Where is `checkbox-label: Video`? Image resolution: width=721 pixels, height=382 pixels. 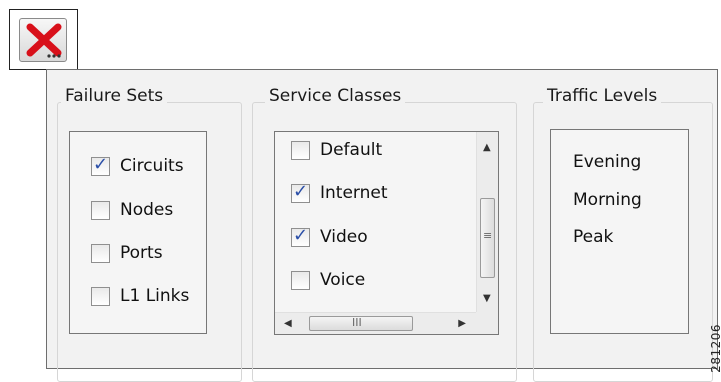
checkbox-label: Video is located at coordinates (344, 237).